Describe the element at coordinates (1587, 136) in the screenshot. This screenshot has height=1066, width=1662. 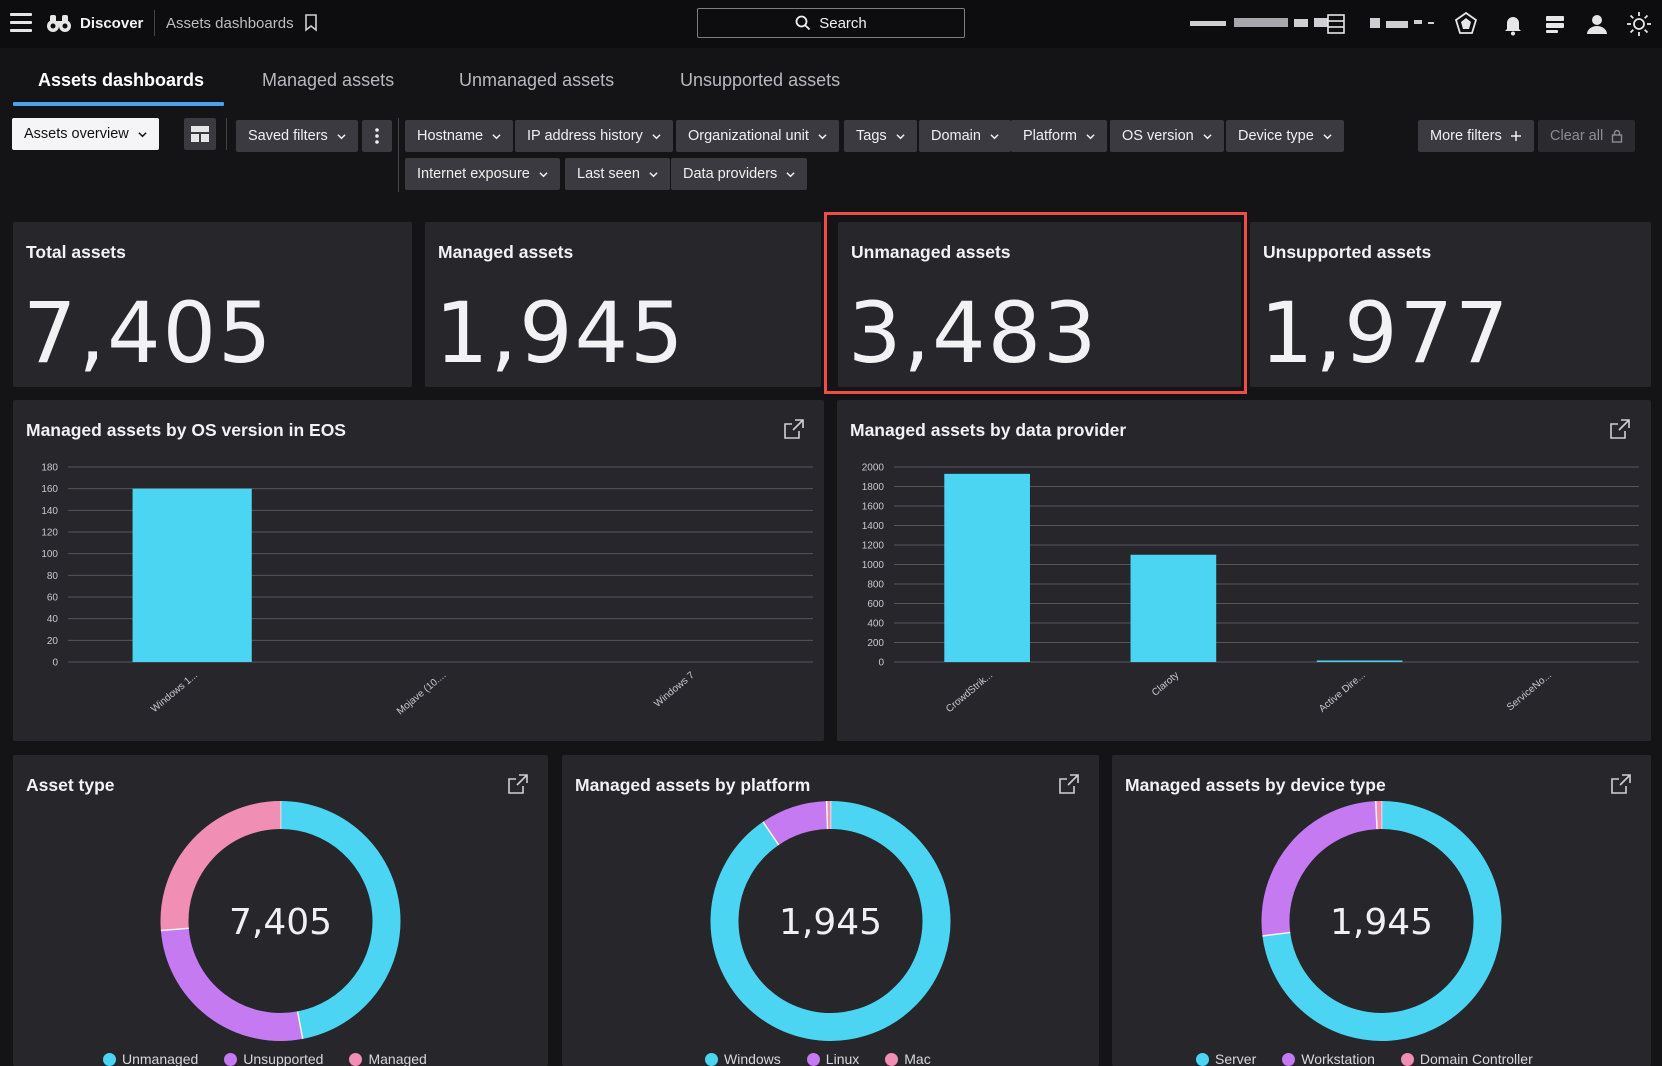
I see `clear-all-button: Clear all` at that location.